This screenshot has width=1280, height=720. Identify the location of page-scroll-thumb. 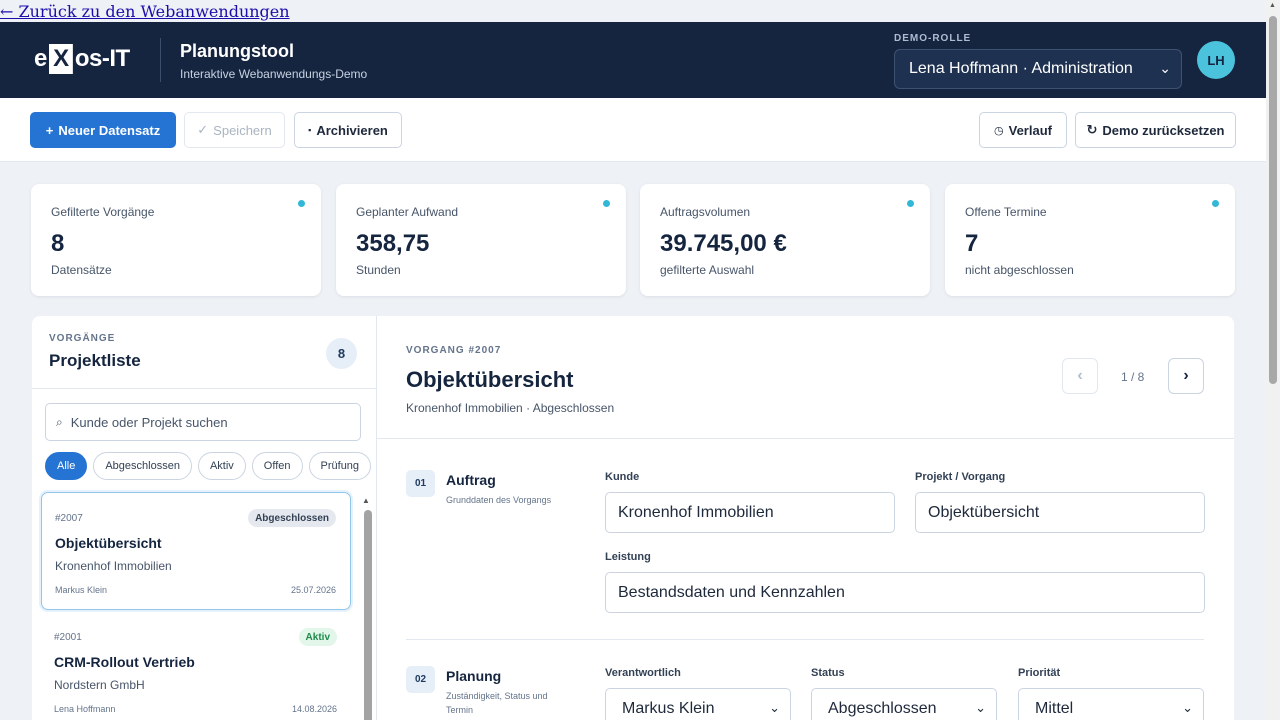
(1273, 200).